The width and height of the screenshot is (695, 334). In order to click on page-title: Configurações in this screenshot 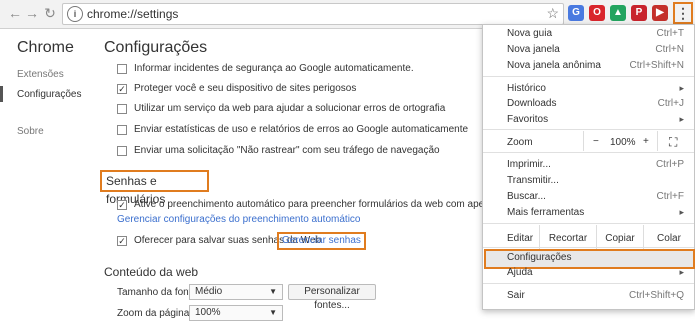, I will do `click(156, 47)`.